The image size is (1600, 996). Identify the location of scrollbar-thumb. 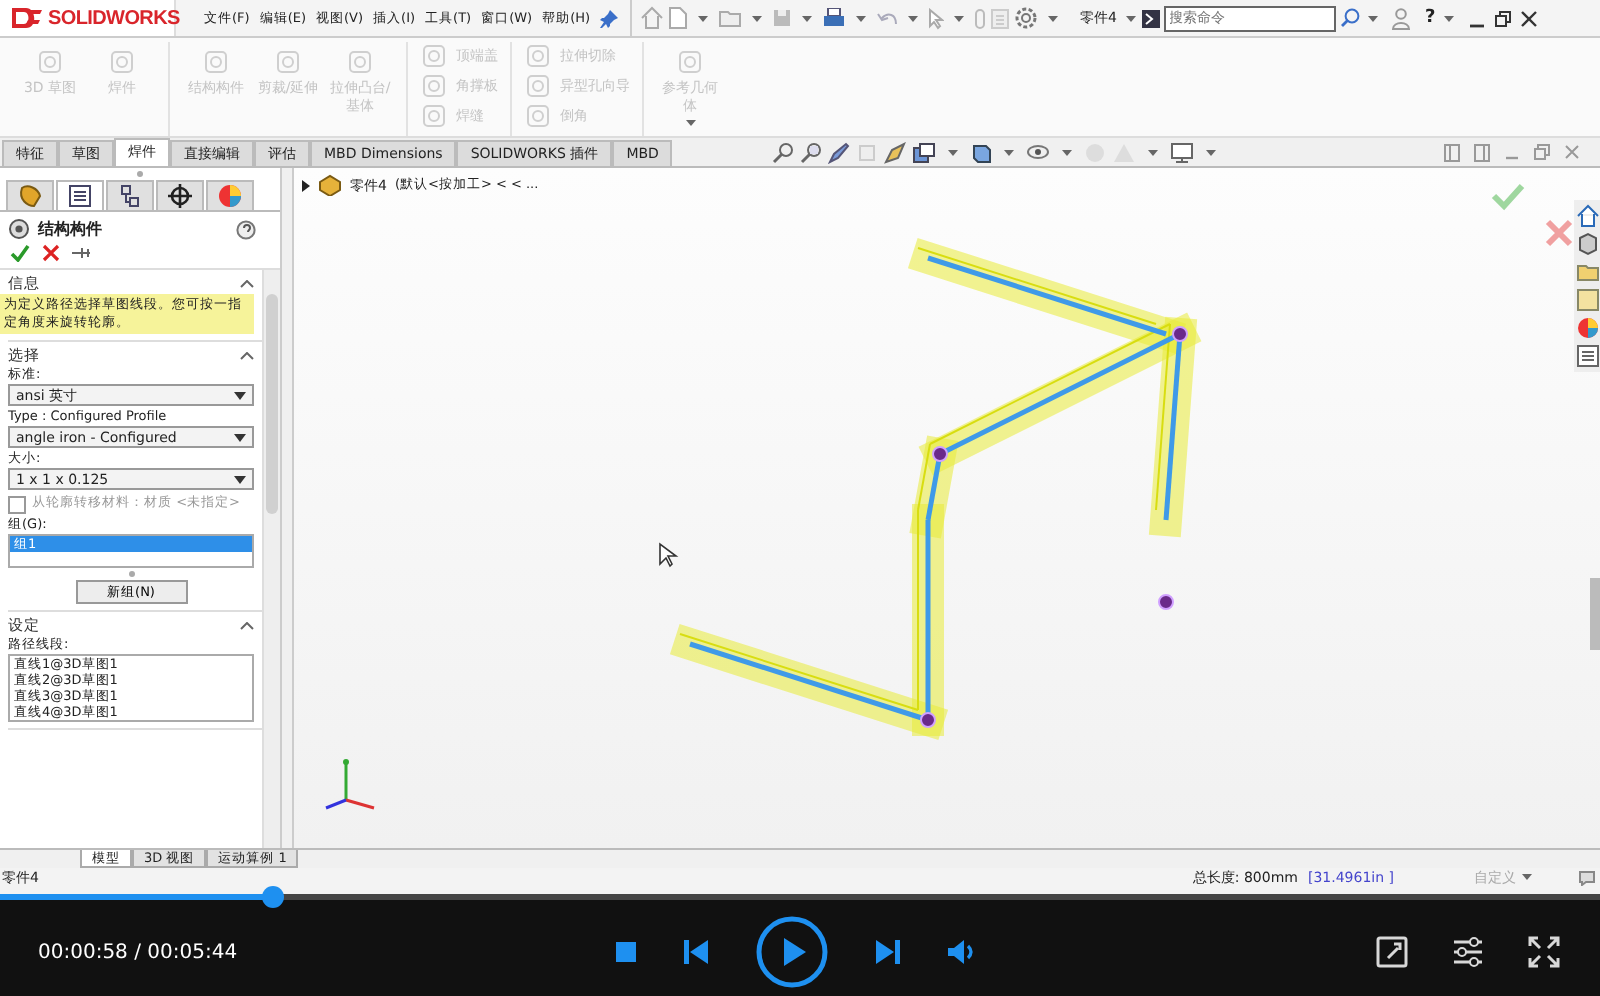
(272, 404).